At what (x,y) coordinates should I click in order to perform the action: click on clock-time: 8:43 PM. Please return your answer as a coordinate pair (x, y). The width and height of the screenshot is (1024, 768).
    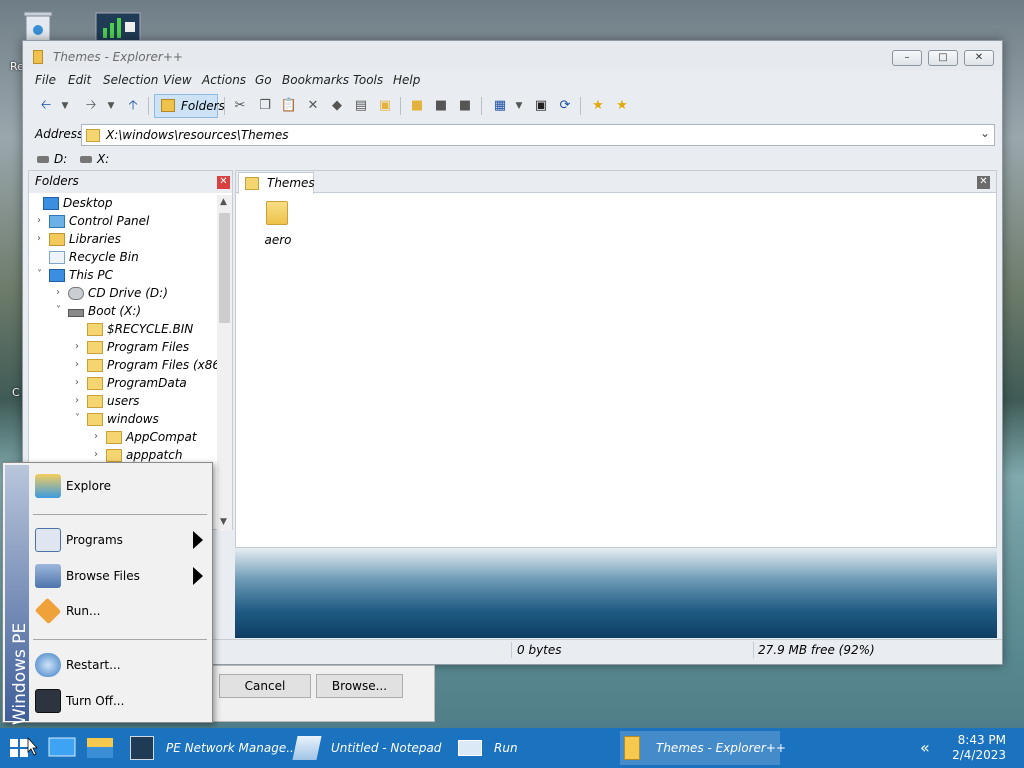
    Looking at the image, I should click on (981, 740).